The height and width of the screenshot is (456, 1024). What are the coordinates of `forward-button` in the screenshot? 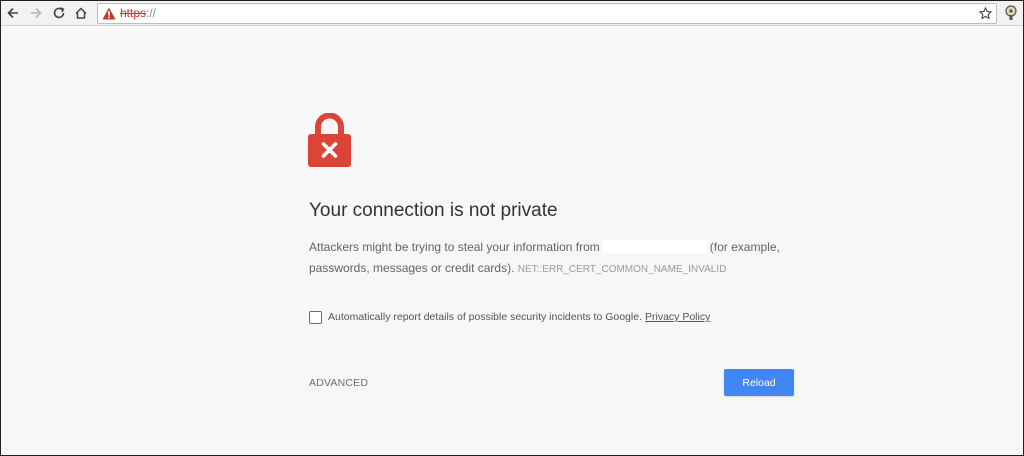 It's located at (36, 13).